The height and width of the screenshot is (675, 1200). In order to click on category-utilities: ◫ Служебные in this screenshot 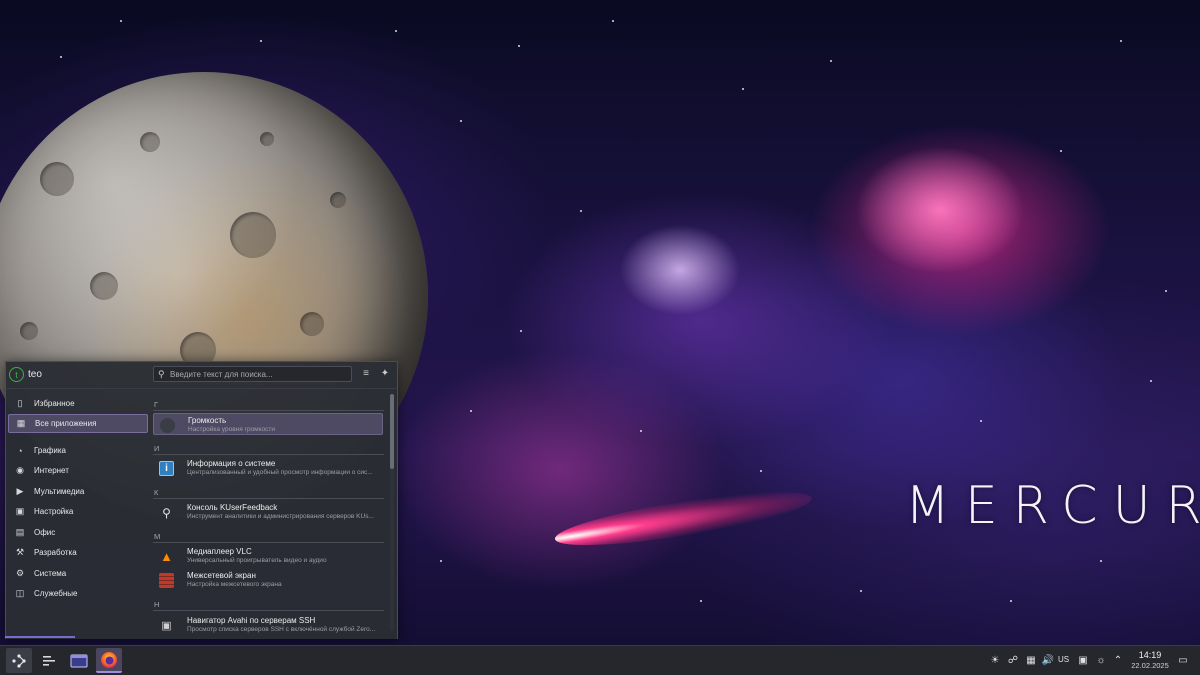, I will do `click(78, 593)`.